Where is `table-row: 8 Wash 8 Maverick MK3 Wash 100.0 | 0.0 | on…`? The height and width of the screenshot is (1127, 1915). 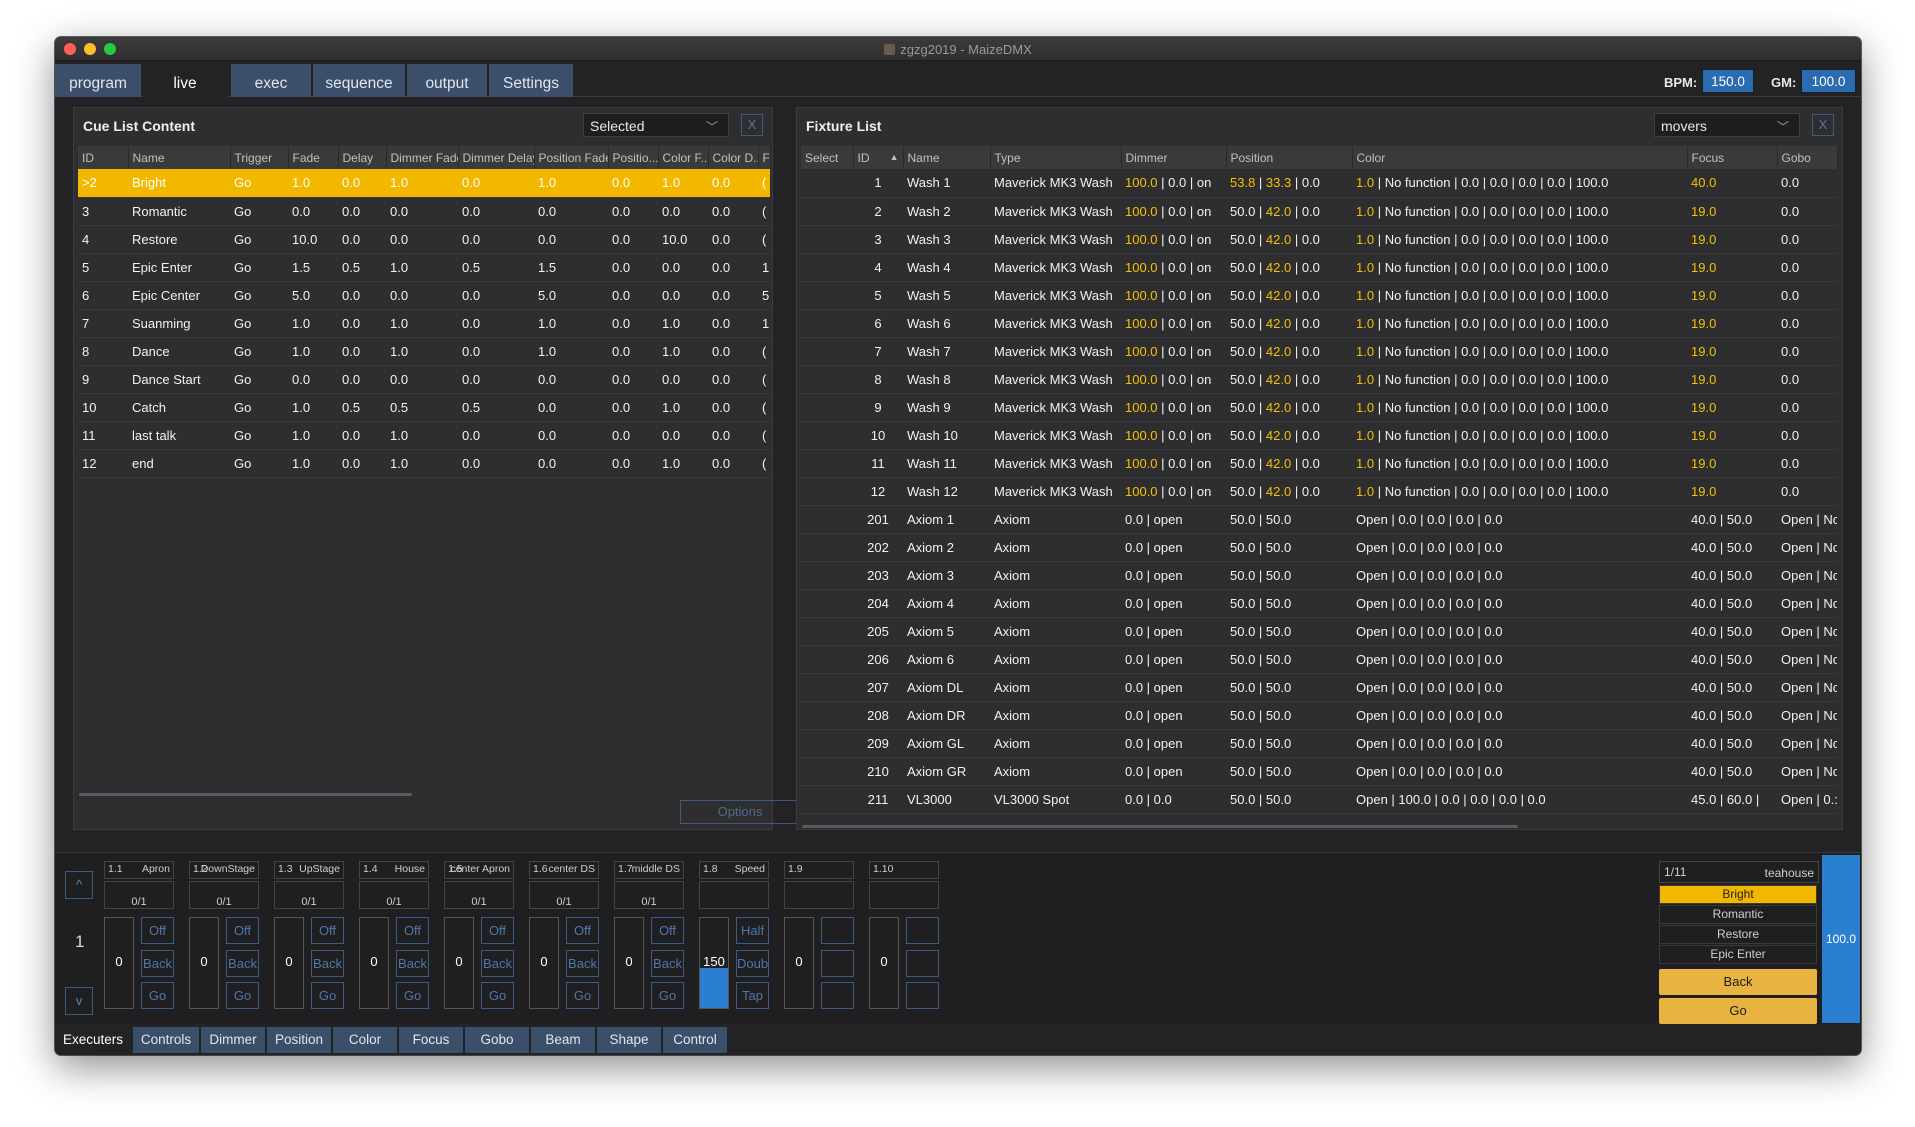 table-row: 8 Wash 8 Maverick MK3 Wash 100.0 | 0.0 | on… is located at coordinates (1319, 379).